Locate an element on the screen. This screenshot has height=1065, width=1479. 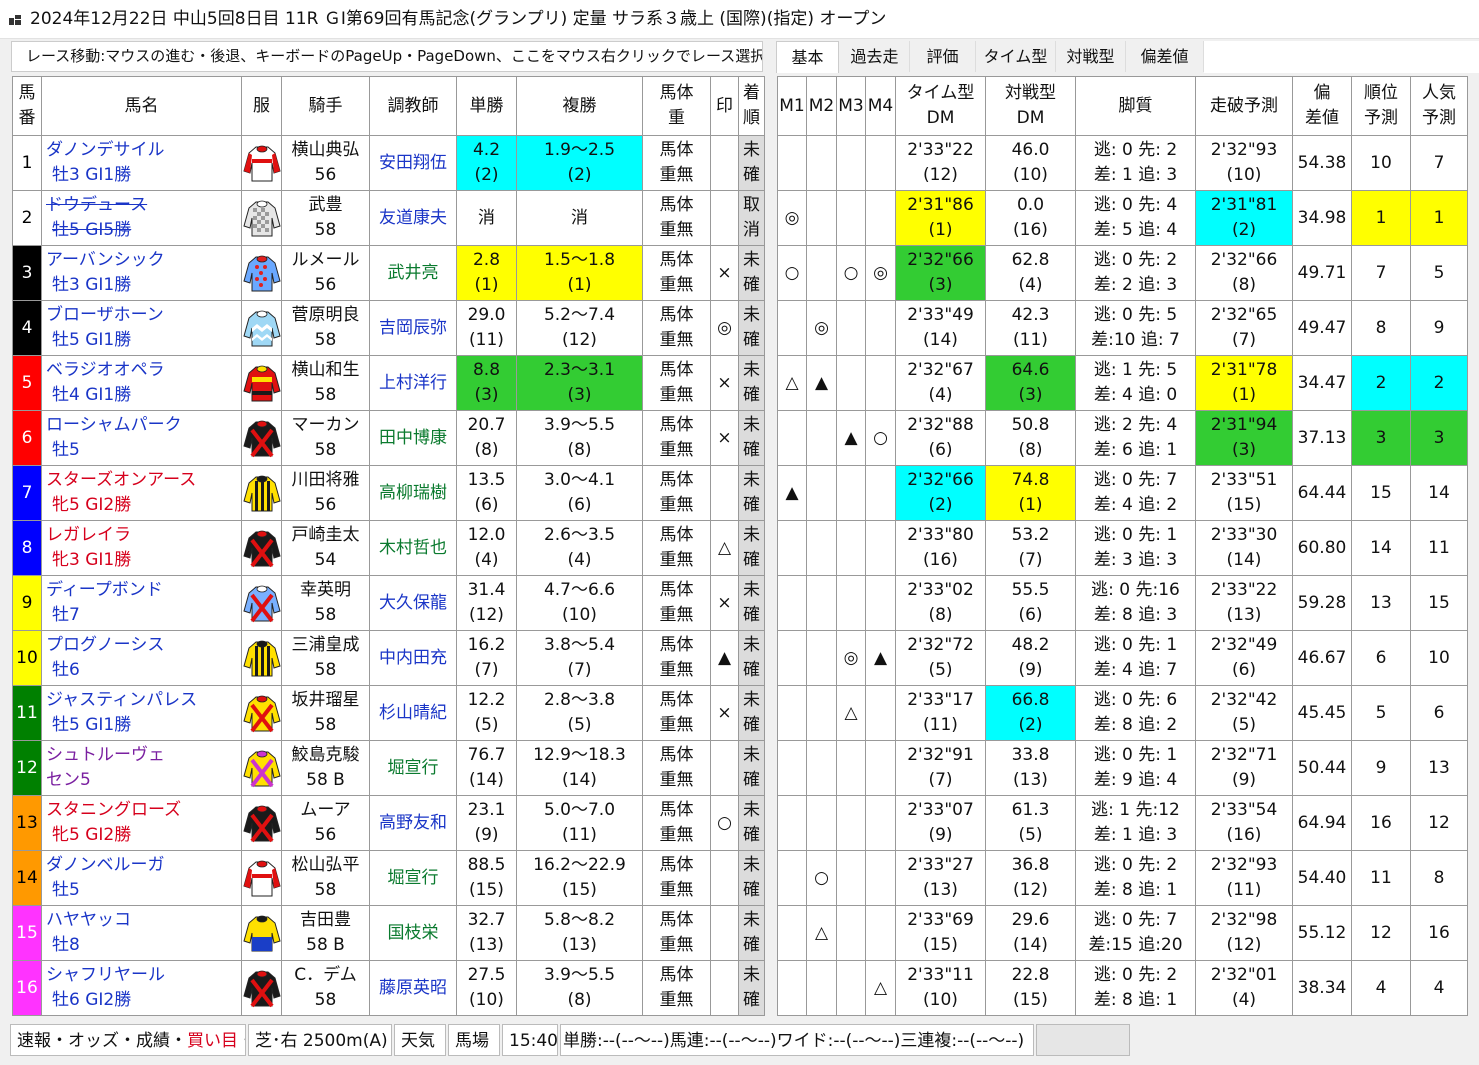
trainer: 国枝栄 is located at coordinates (413, 933).